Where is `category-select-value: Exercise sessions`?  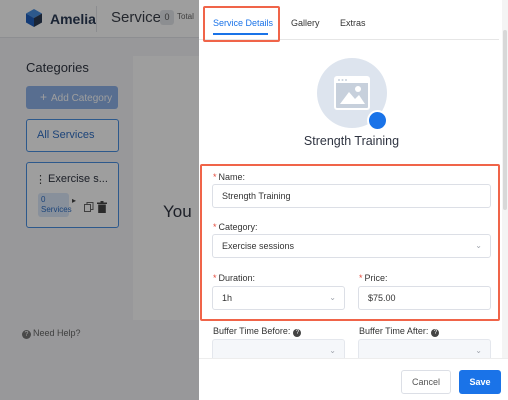
category-select-value: Exercise sessions is located at coordinates (258, 246).